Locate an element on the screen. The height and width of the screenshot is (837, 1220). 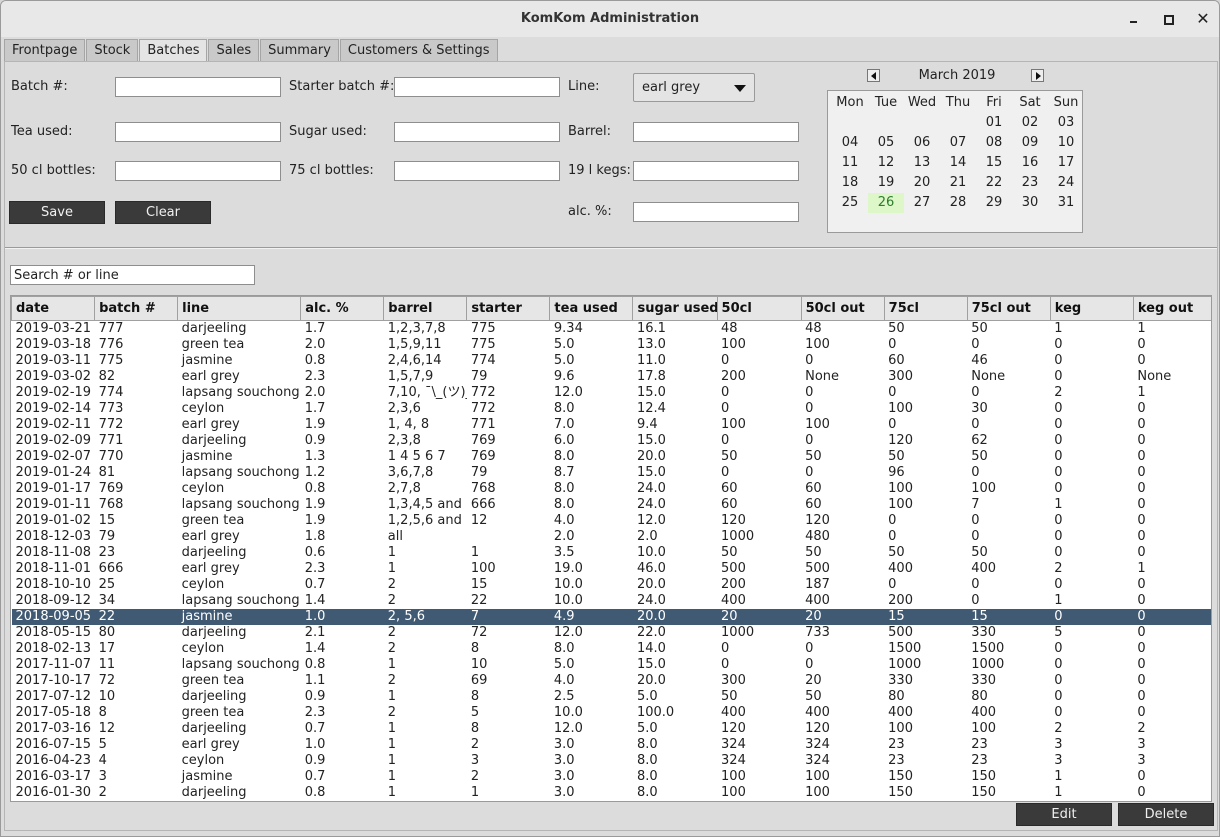
calendar-day: 09 is located at coordinates (1030, 143).